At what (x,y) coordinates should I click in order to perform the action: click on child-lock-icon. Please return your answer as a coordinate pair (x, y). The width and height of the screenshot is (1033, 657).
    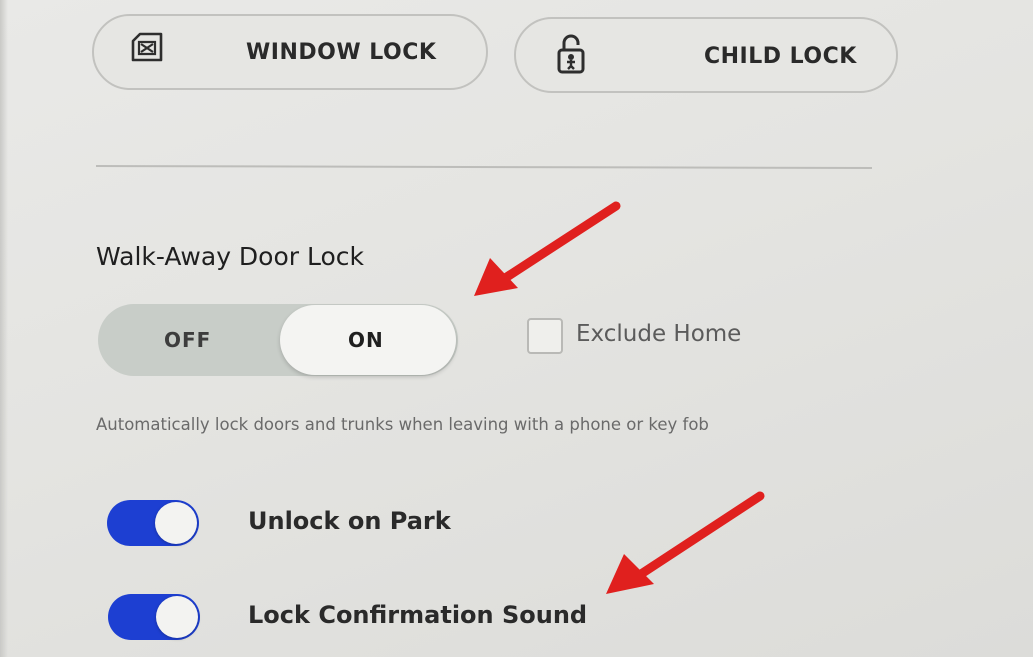
    Looking at the image, I should click on (571, 56).